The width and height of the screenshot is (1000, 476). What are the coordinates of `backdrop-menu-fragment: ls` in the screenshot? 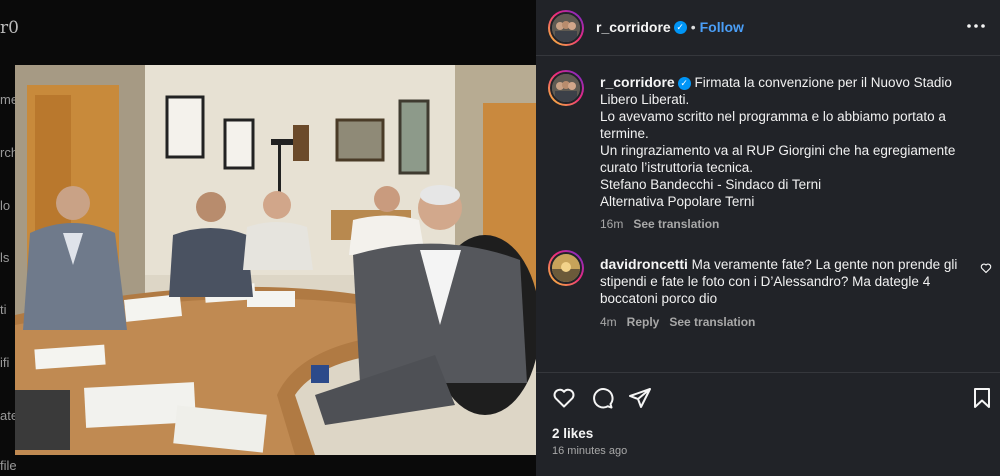 It's located at (5, 257).